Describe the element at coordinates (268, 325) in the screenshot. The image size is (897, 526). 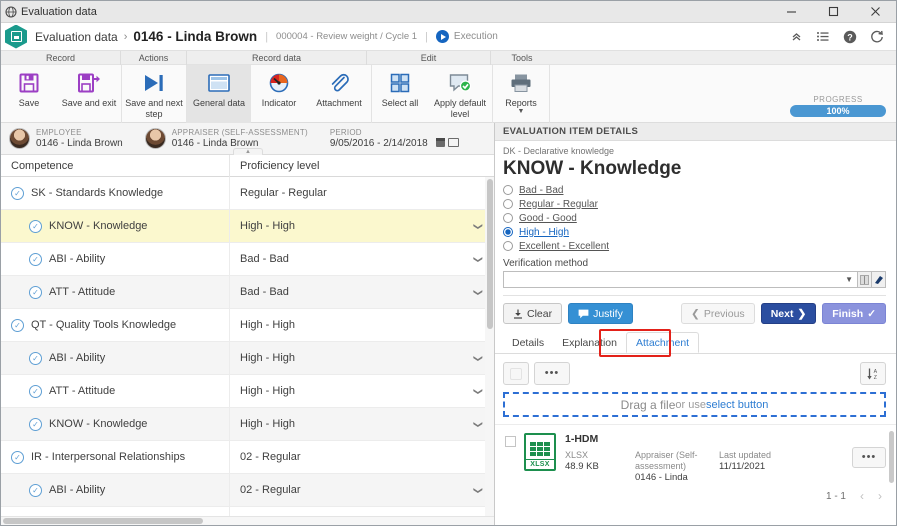
I see `proficiency-value: High - High` at that location.